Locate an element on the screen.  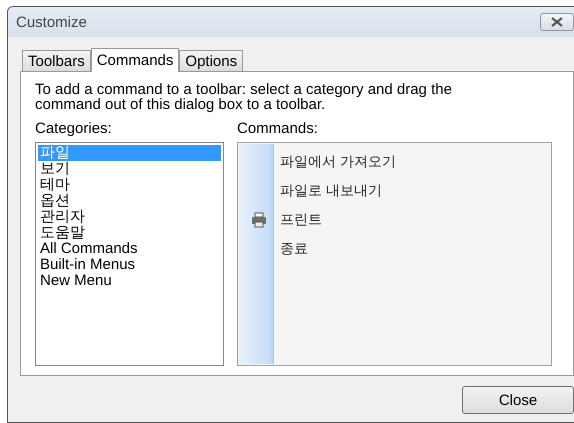
printer-icon is located at coordinates (259, 220).